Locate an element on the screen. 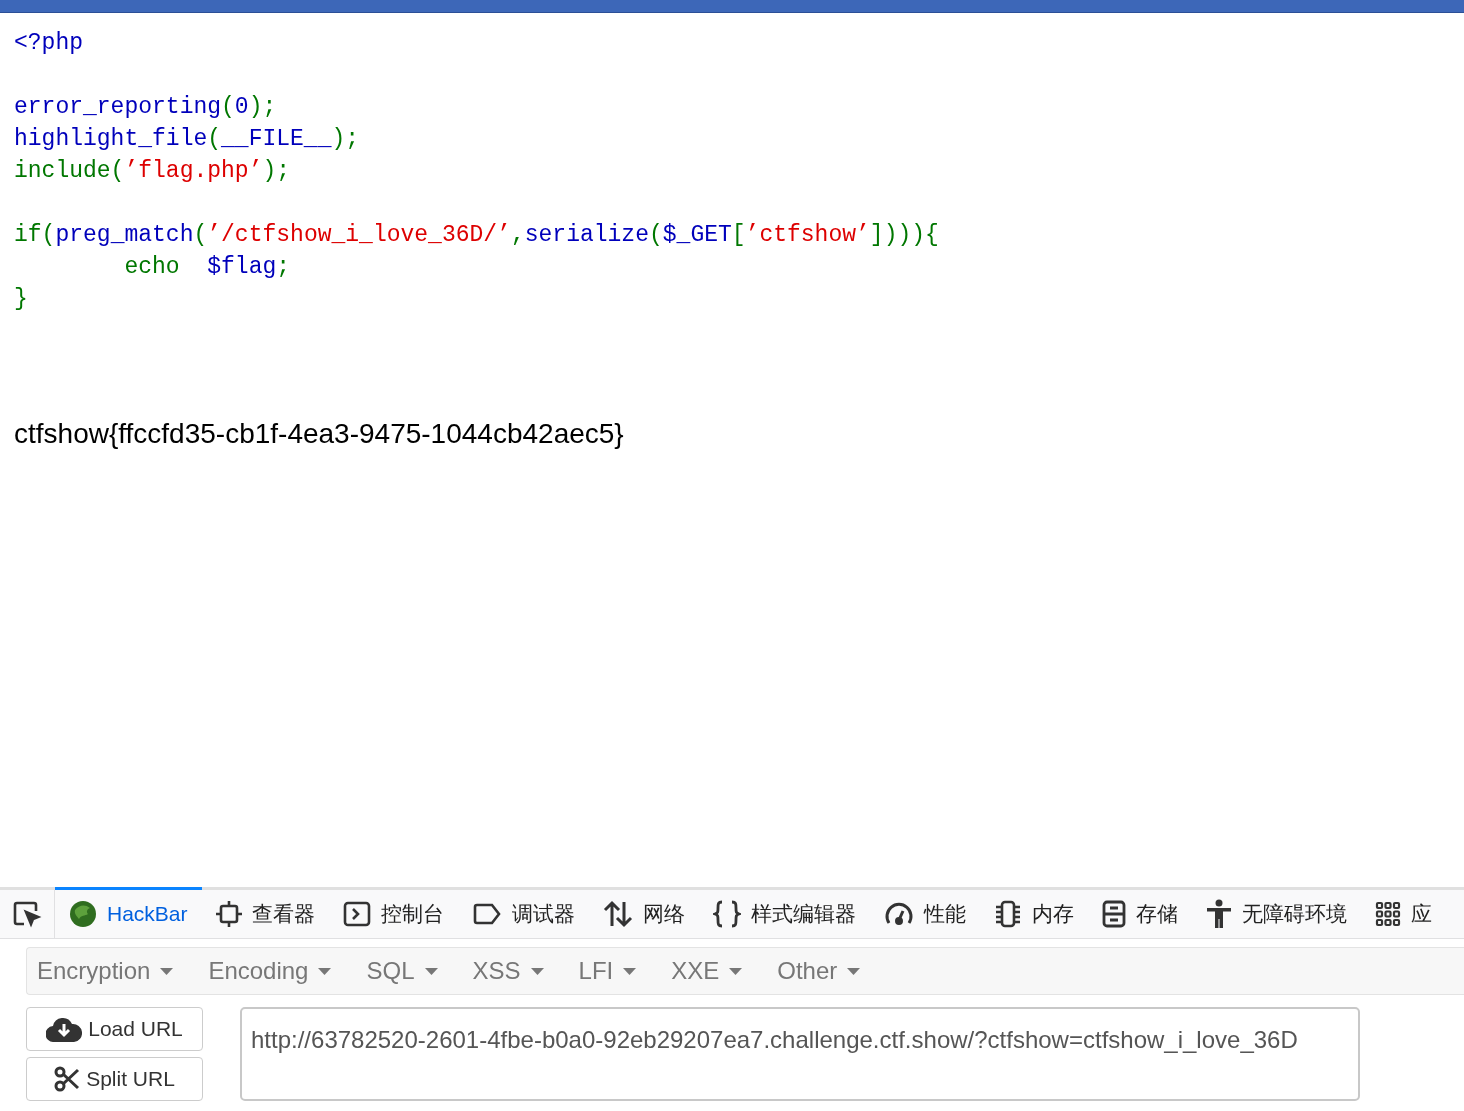  pointer-icon is located at coordinates (27, 914).